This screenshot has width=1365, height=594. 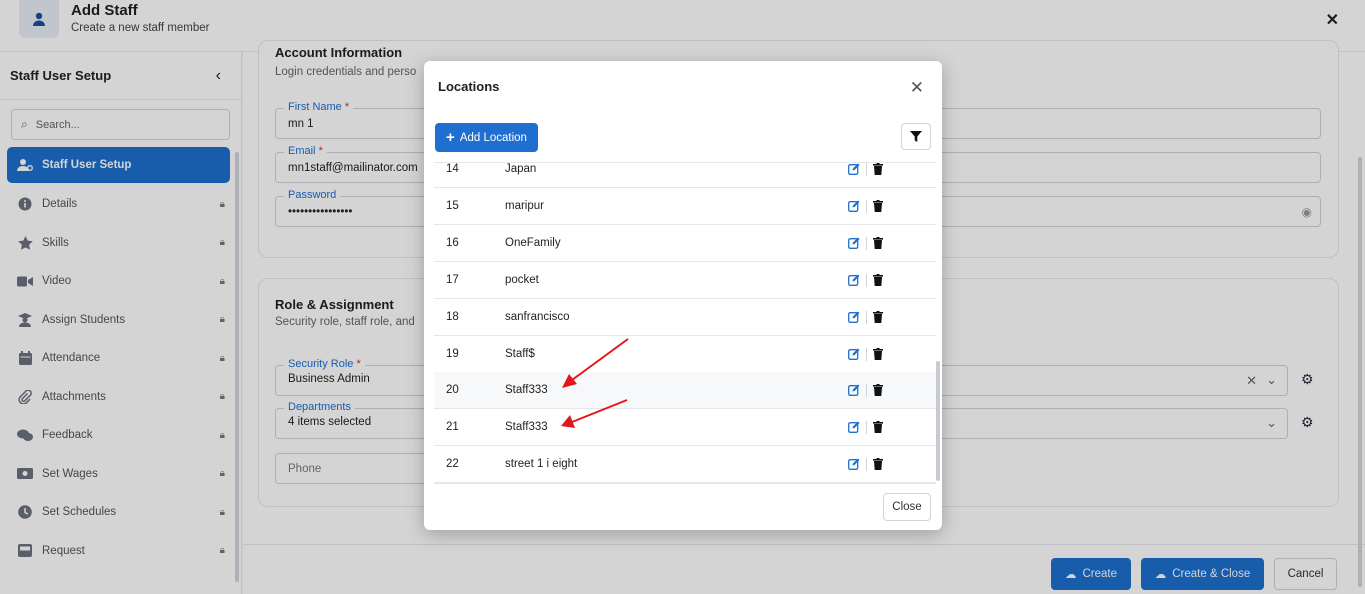 I want to click on modal-title: Locations, so click(x=469, y=86).